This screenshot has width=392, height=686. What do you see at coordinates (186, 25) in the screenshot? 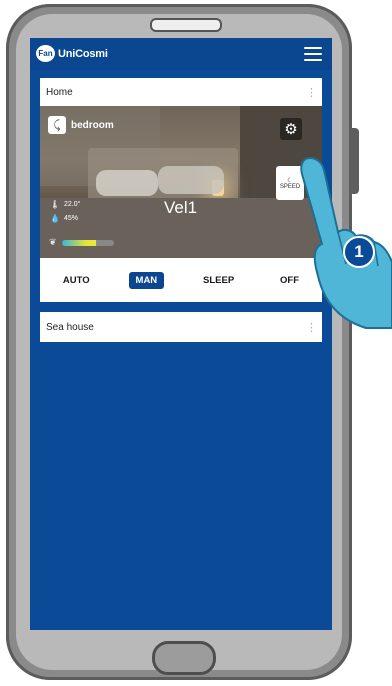
I see `phone-speaker` at bounding box center [186, 25].